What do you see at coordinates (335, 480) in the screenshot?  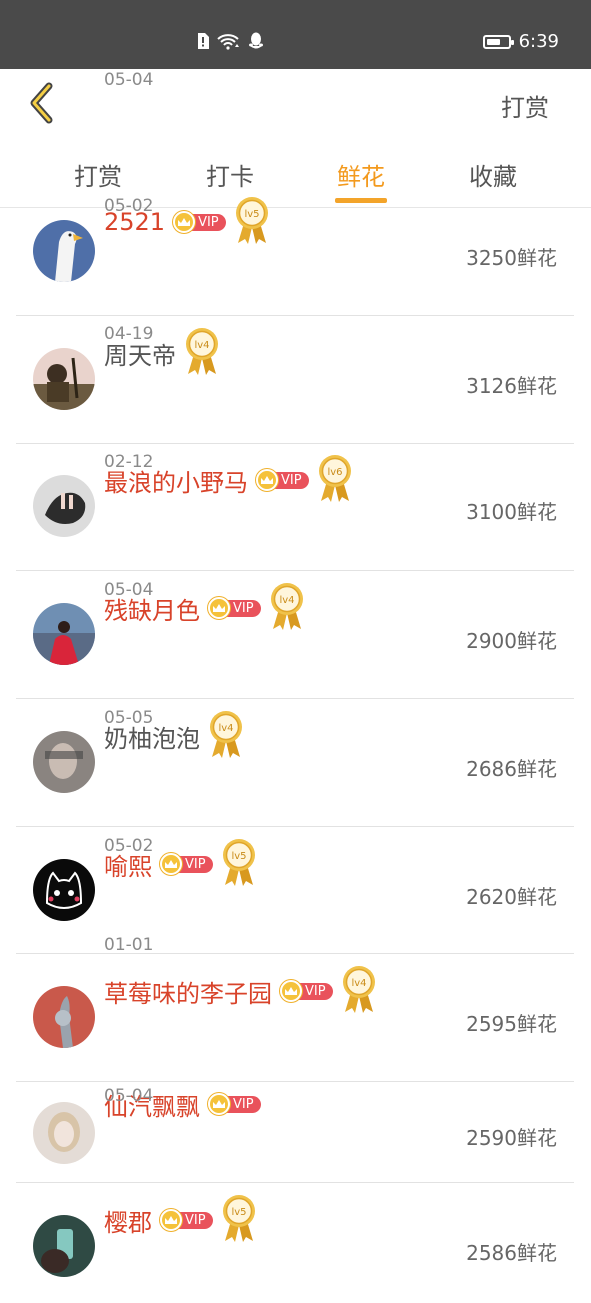 I see `level-medal-icon: lv6` at bounding box center [335, 480].